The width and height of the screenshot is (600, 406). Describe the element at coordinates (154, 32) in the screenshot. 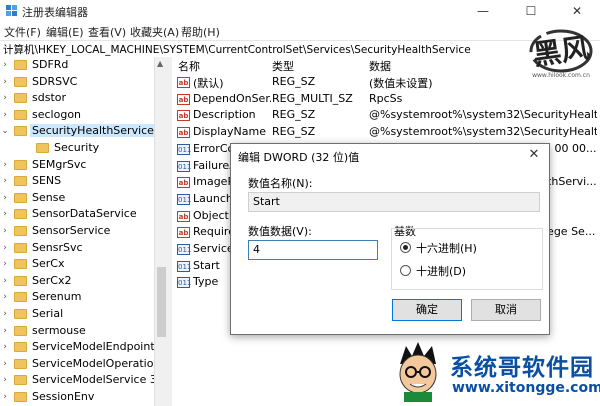

I see `menu-favorites: 收藏夹(A)` at that location.